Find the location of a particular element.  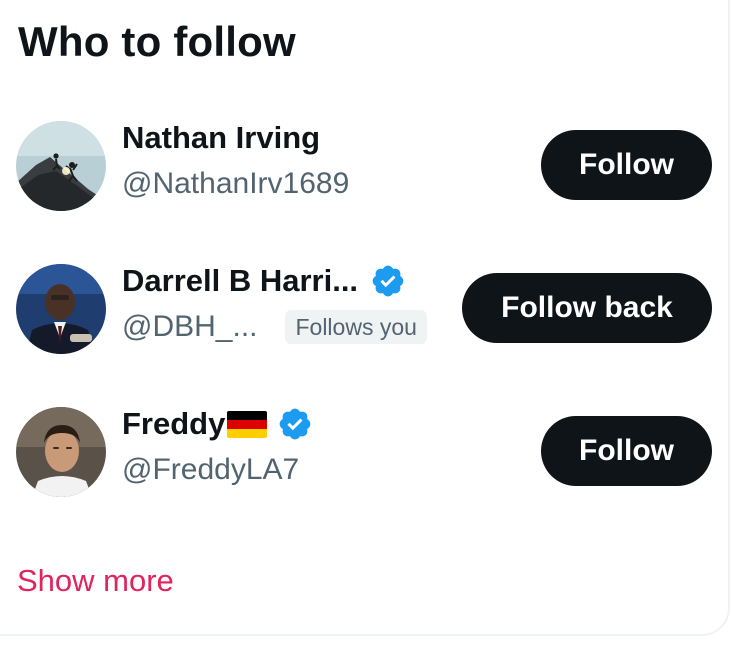

user-name: Freddy is located at coordinates (173, 424).